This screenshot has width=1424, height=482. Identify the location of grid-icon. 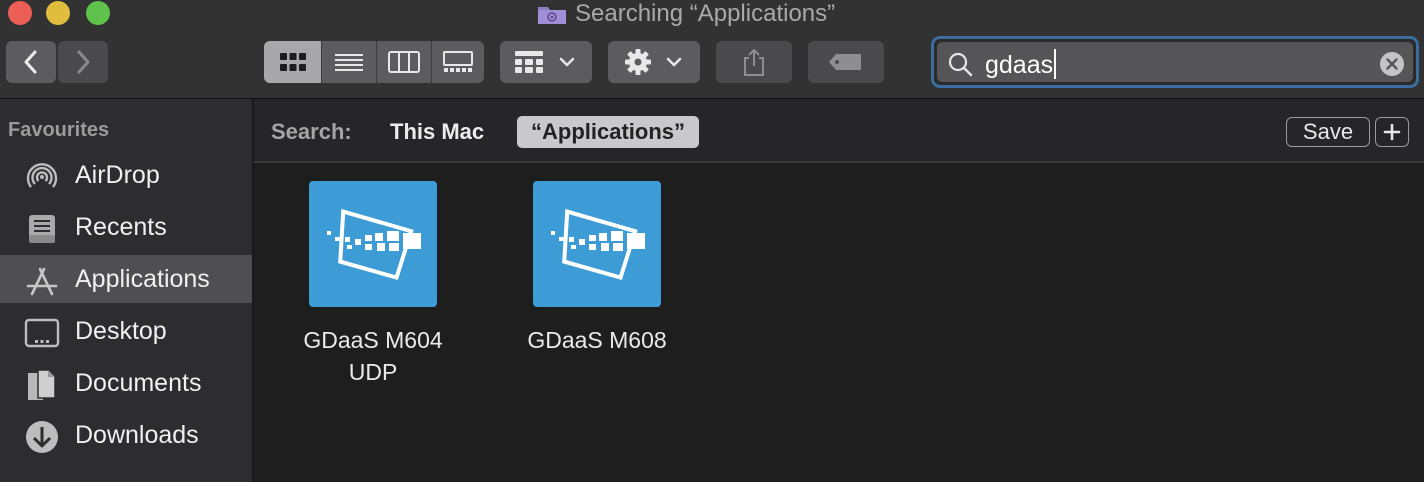
(292, 62).